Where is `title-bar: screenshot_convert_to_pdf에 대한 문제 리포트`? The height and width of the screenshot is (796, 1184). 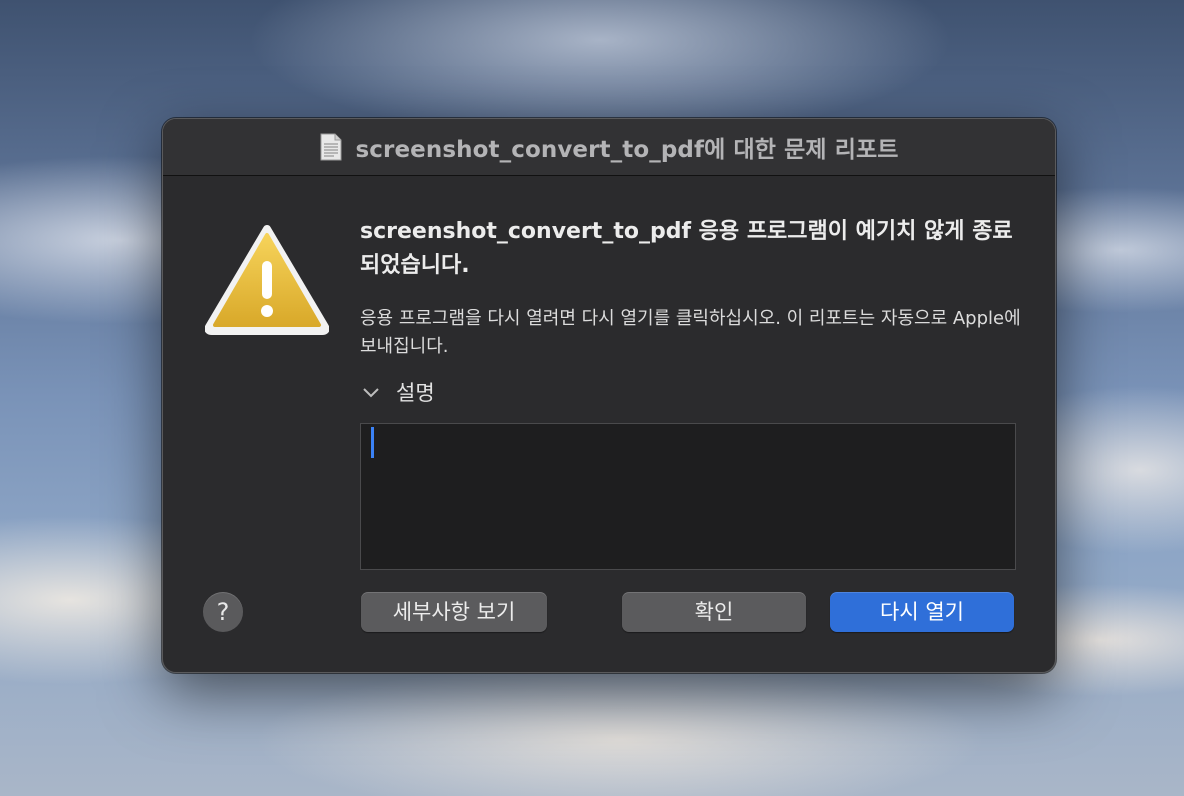
title-bar: screenshot_convert_to_pdf에 대한 문제 리포트 is located at coordinates (609, 147).